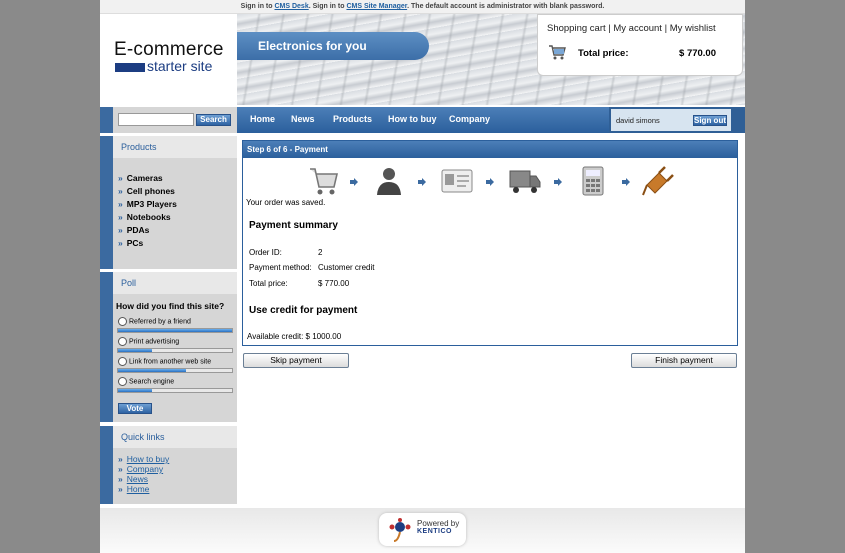 This screenshot has height=553, width=845. I want to click on cart-total-label: Total price:, so click(603, 53).